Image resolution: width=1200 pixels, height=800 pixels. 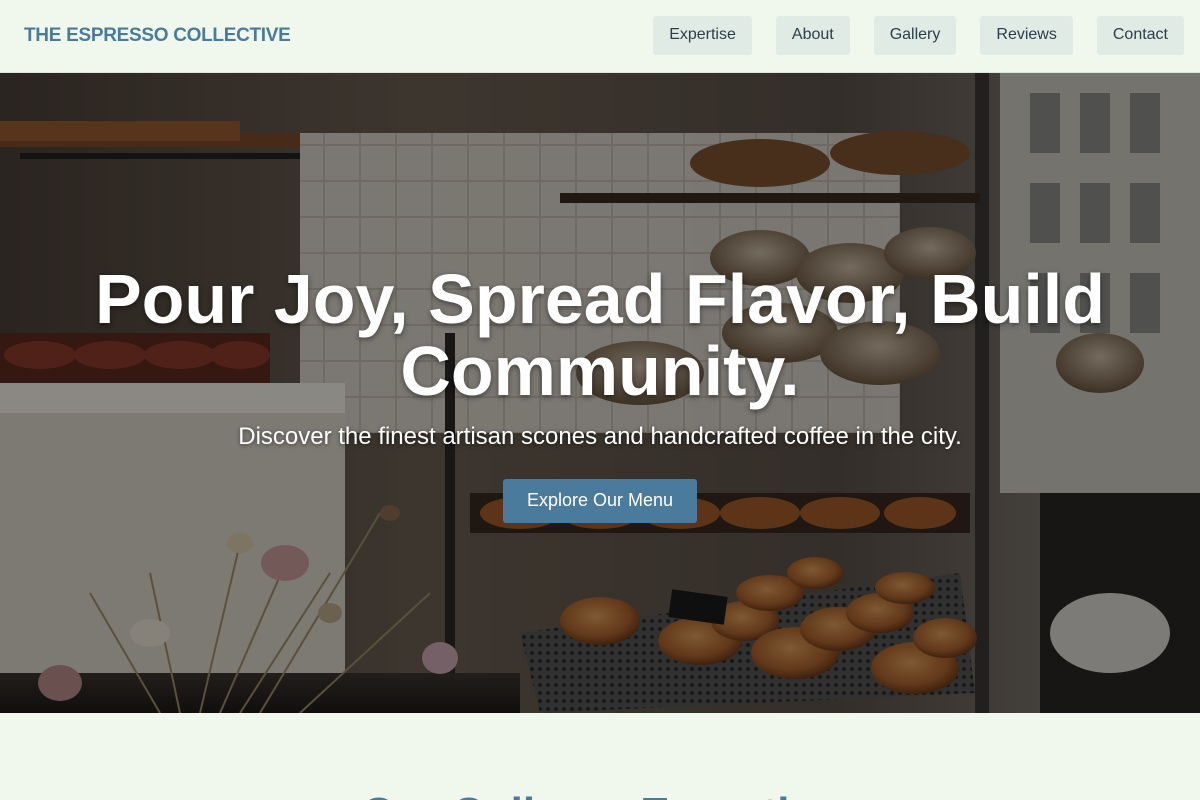 What do you see at coordinates (600, 501) in the screenshot?
I see `explore-menu-button: Explore Our Menu` at bounding box center [600, 501].